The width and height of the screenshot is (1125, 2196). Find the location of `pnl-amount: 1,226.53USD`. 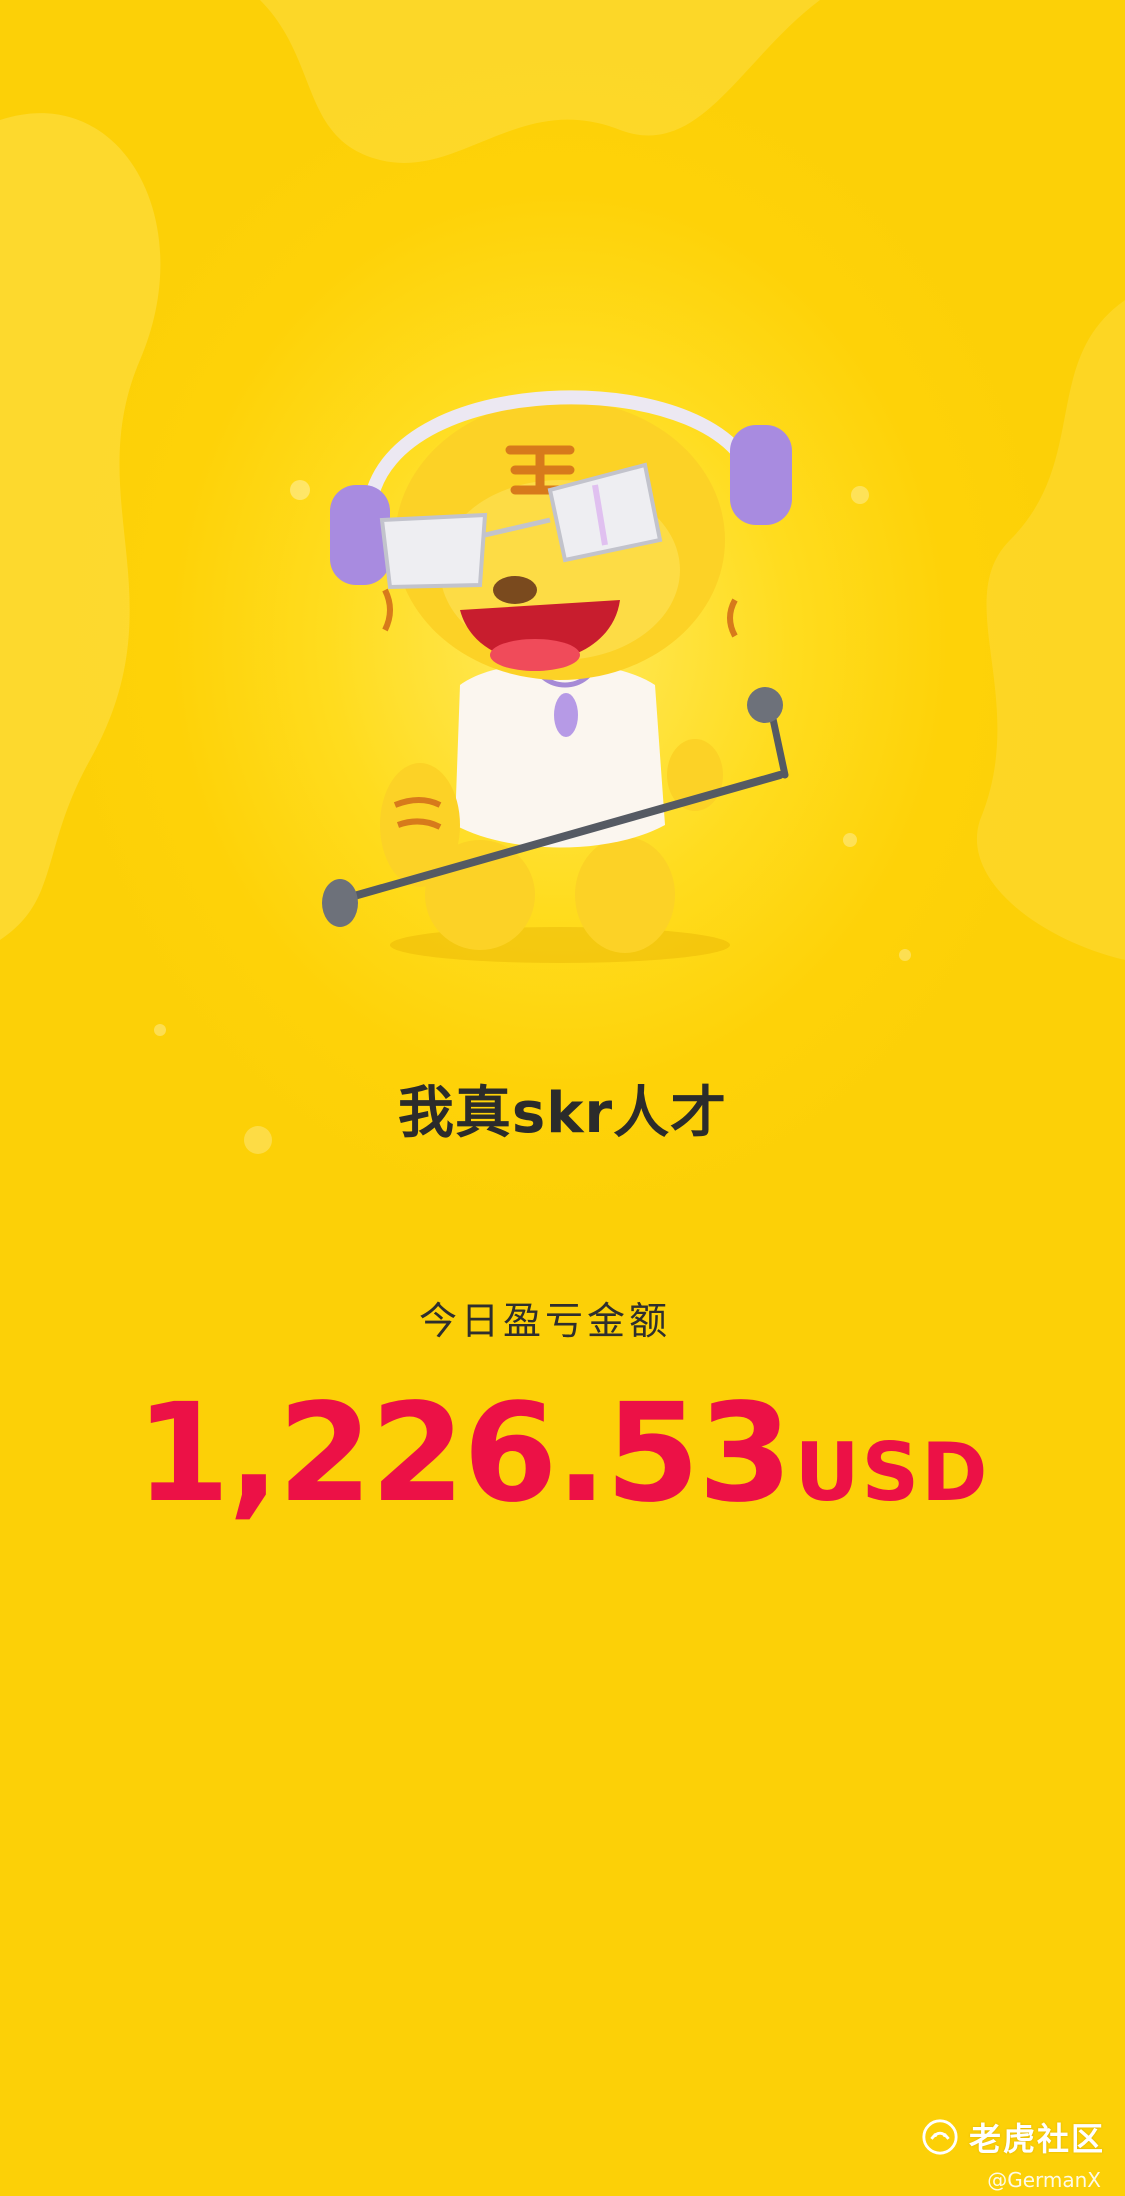

pnl-amount: 1,226.53USD is located at coordinates (562, 1454).